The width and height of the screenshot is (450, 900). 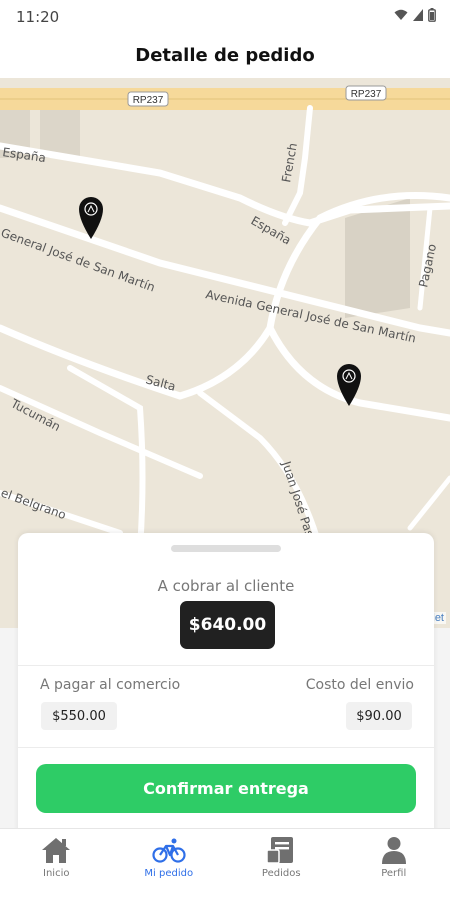 I want to click on bottom-nav: Inicio Mi pedido Pedidos Perfil, so click(x=225, y=856).